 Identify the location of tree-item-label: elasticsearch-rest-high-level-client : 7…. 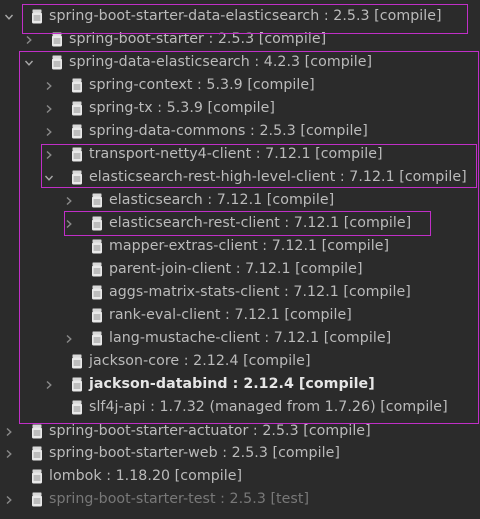
(278, 177).